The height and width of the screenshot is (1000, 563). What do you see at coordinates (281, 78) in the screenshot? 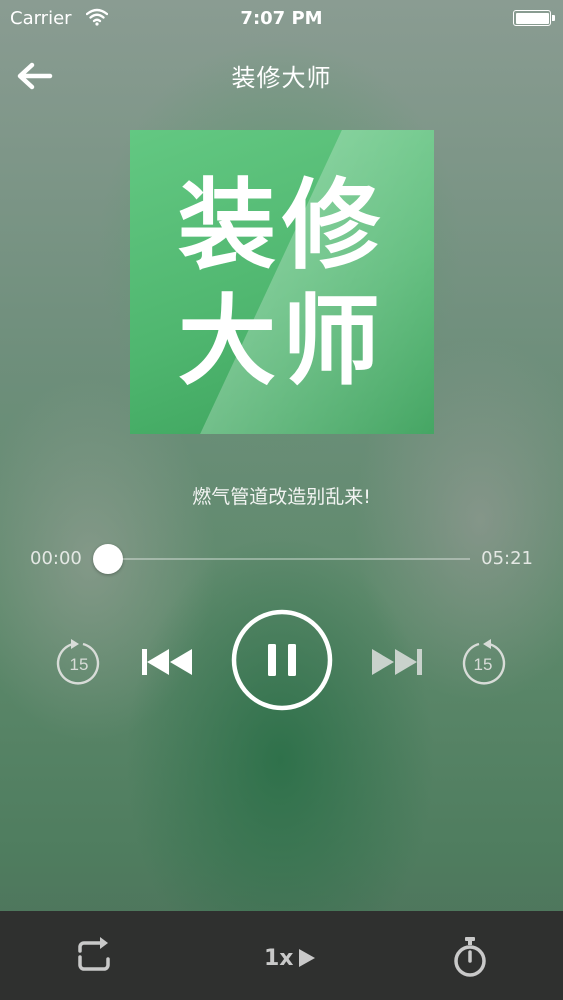
I see `page-title: 装修大师` at bounding box center [281, 78].